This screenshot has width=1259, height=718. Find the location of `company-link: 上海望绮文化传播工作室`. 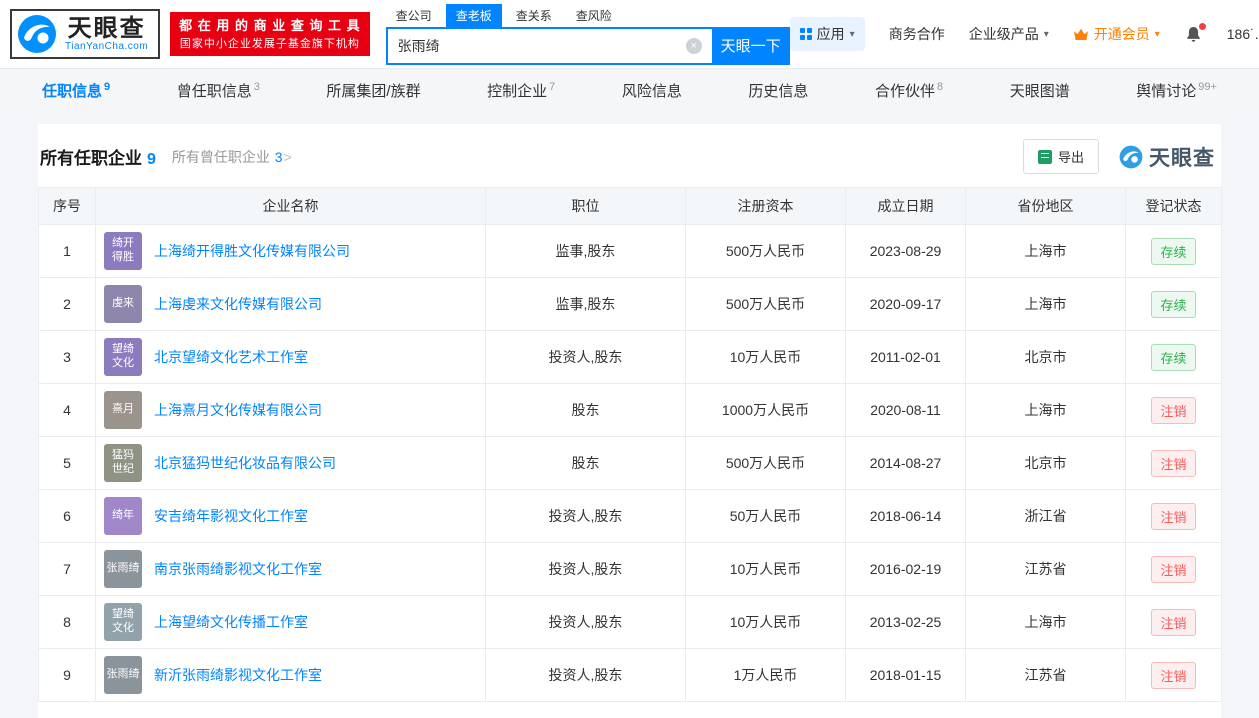

company-link: 上海望绮文化传播工作室 is located at coordinates (231, 622).